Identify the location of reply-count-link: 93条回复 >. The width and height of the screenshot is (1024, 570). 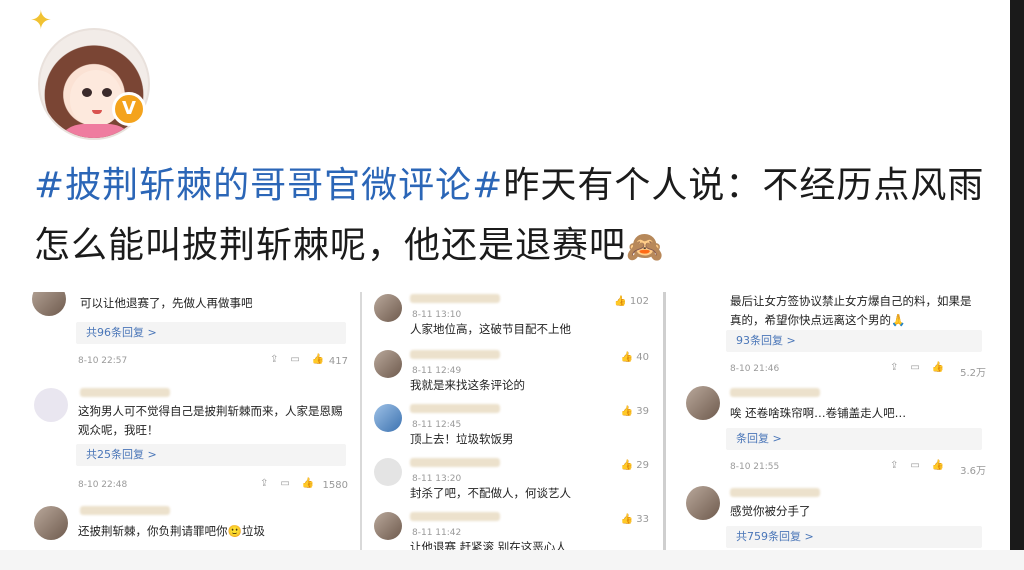
(854, 341).